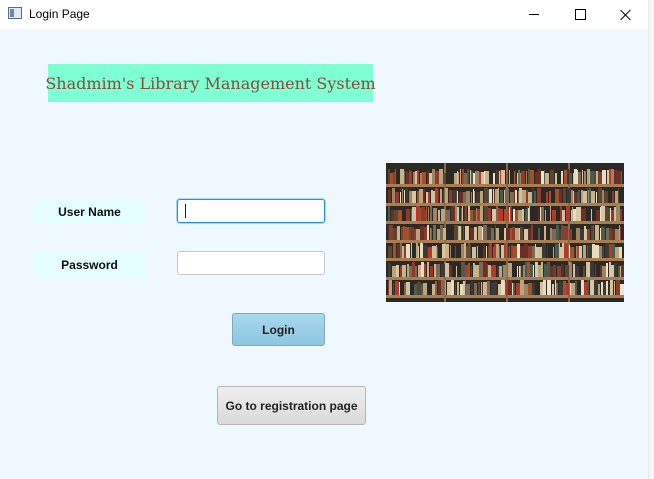 This screenshot has width=654, height=479. I want to click on go-to-registration-button: Go to registration page, so click(291, 405).